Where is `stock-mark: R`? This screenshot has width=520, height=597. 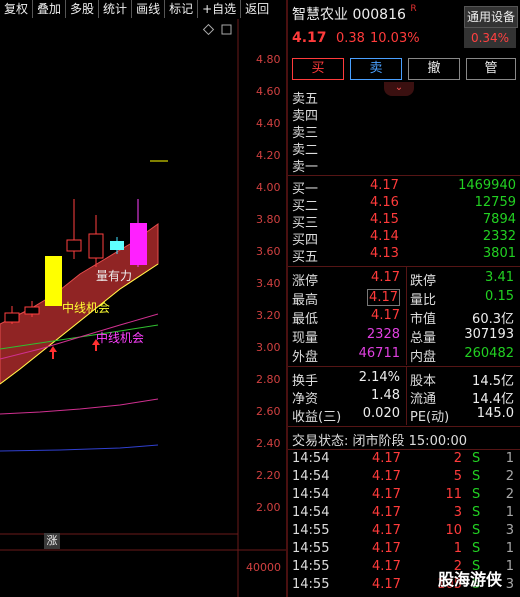
stock-mark: R is located at coordinates (413, 9).